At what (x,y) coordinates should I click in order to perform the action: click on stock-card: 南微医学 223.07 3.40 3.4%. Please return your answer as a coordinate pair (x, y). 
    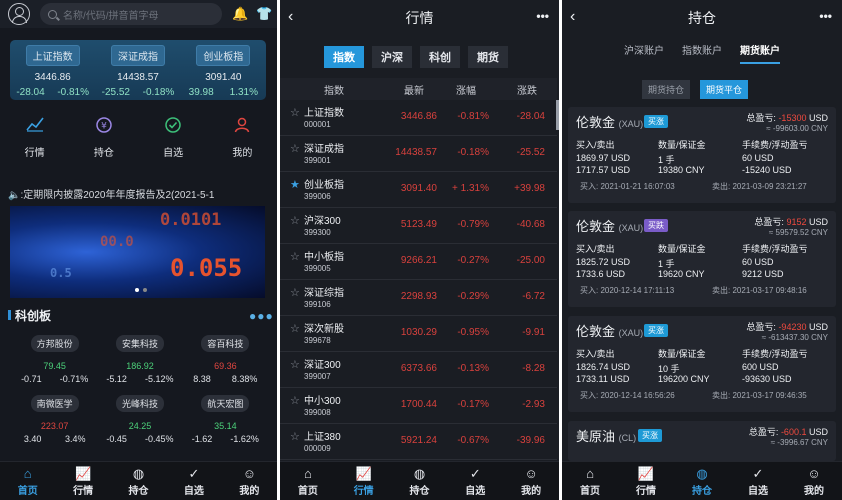
    Looking at the image, I should click on (54, 419).